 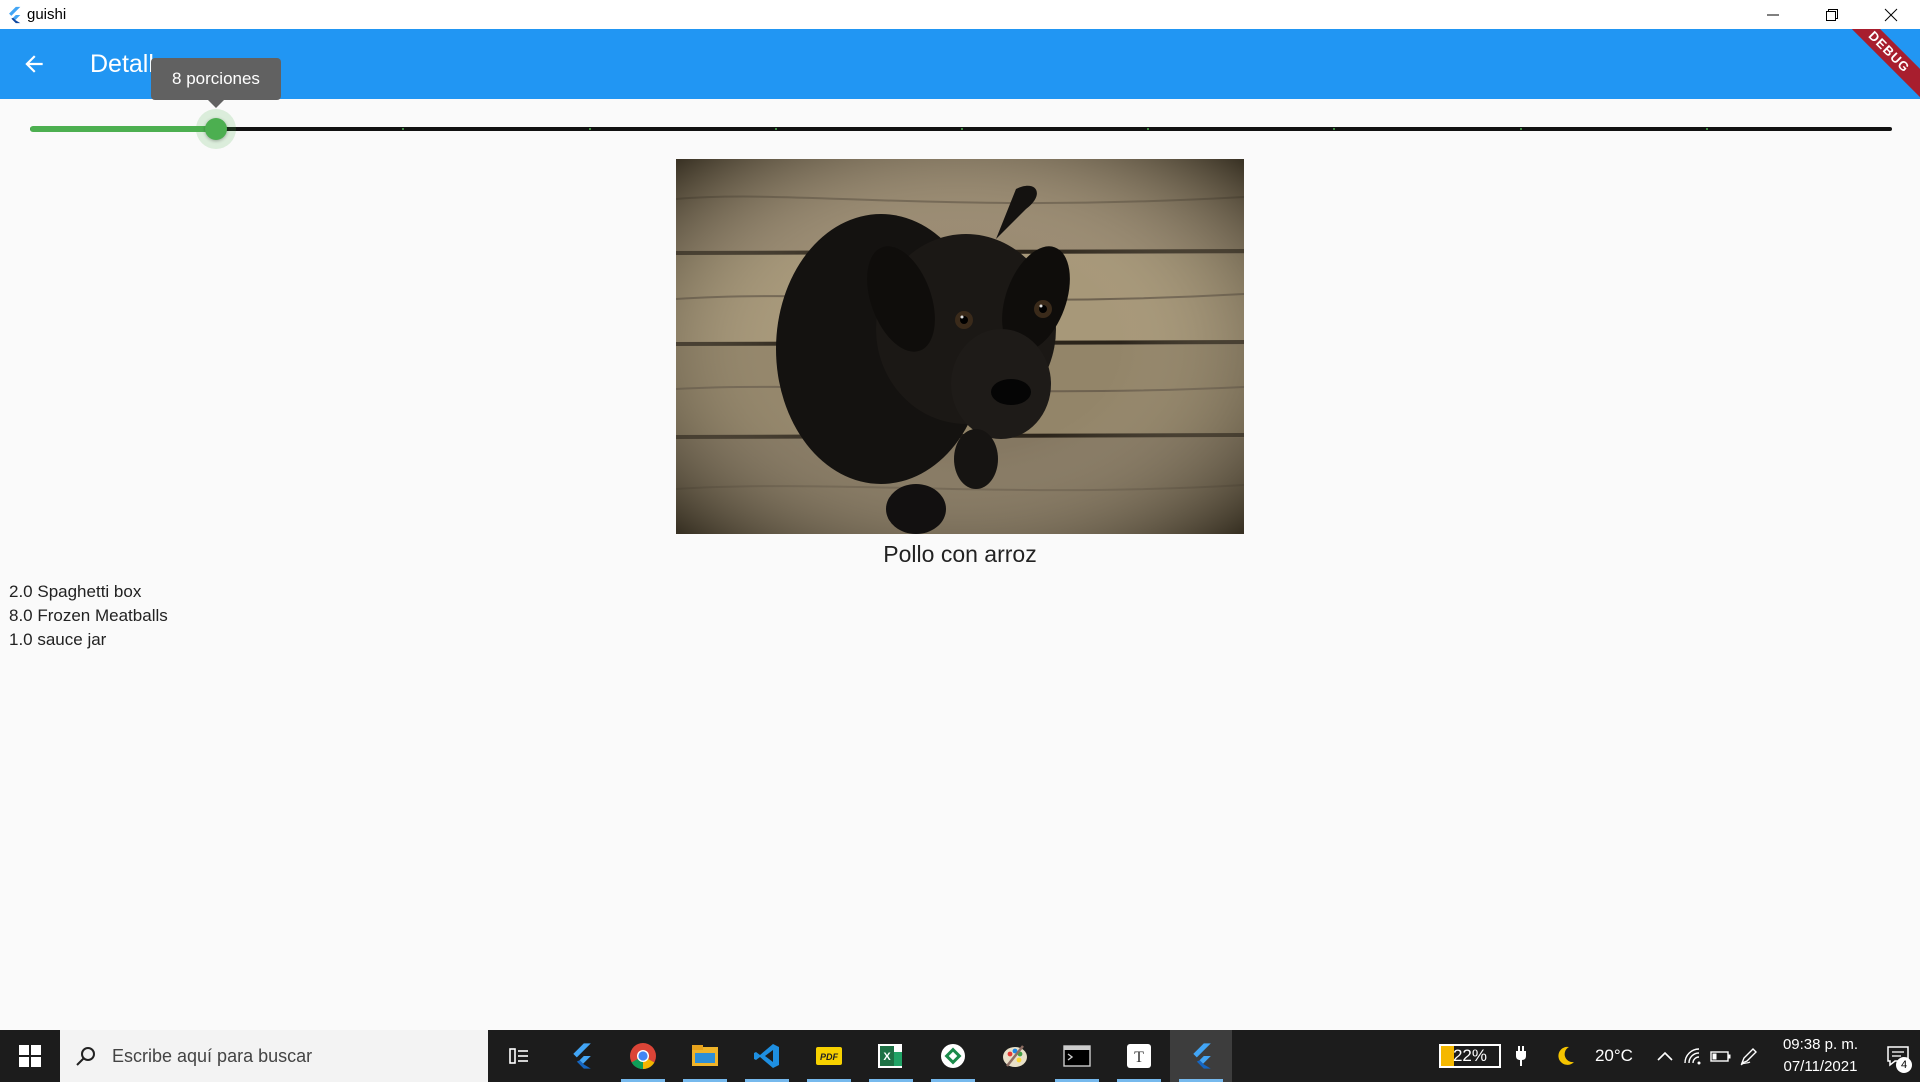 I want to click on taskbar-pdf: PDF, so click(x=829, y=1056).